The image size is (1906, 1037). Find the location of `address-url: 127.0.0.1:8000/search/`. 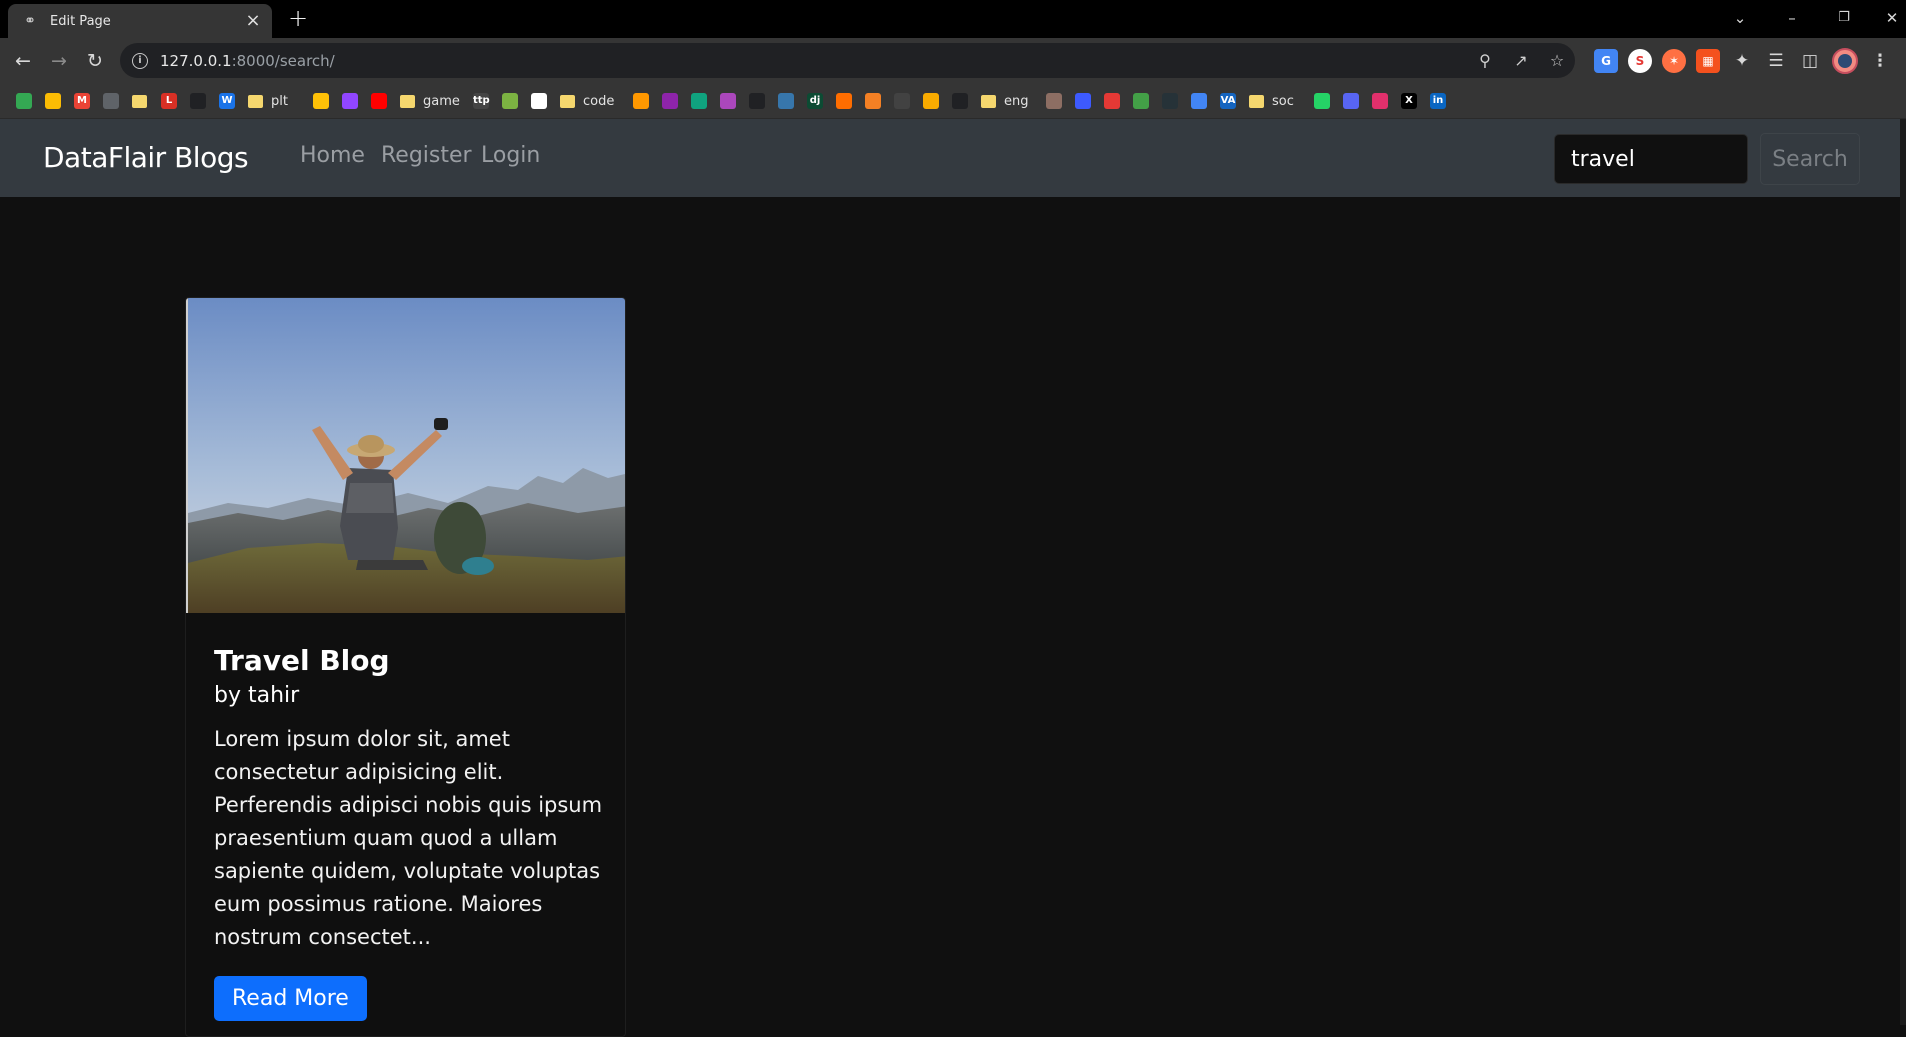

address-url: 127.0.0.1:8000/search/ is located at coordinates (247, 61).